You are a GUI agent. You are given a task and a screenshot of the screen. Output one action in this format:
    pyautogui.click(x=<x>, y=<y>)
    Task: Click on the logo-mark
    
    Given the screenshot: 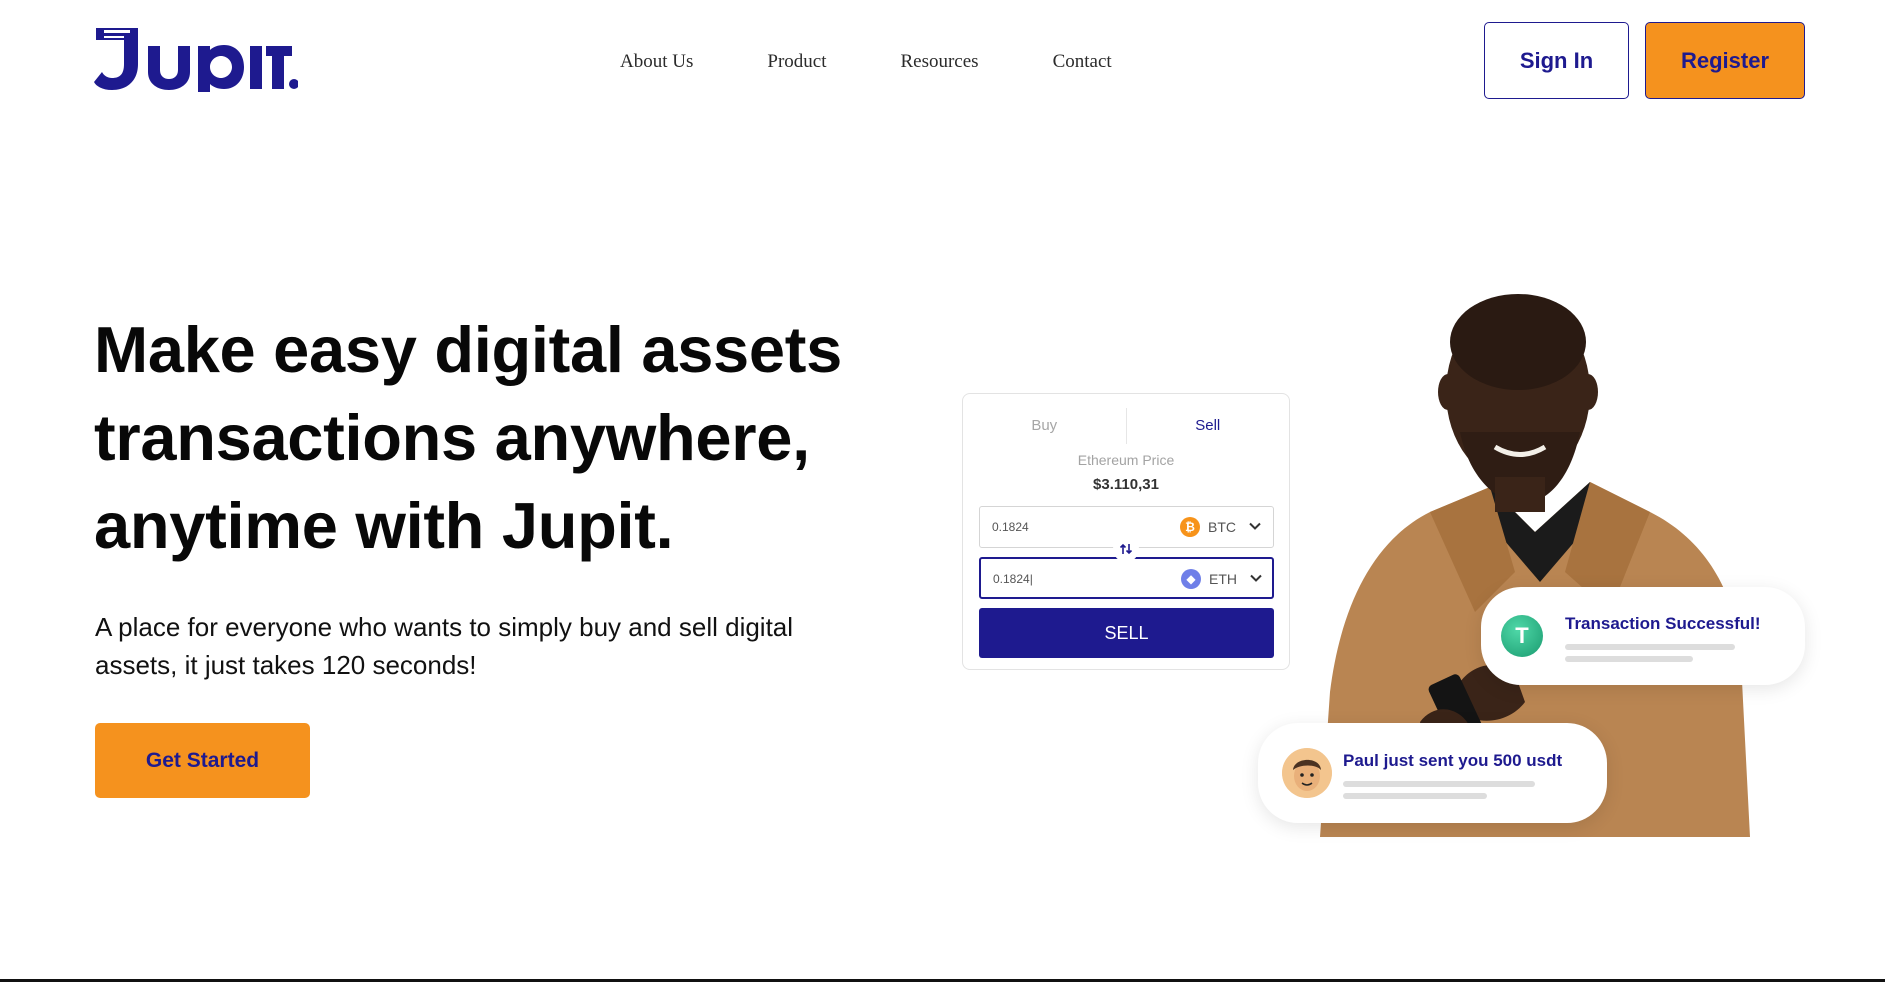 What is the action you would take?
    pyautogui.click(x=196, y=60)
    